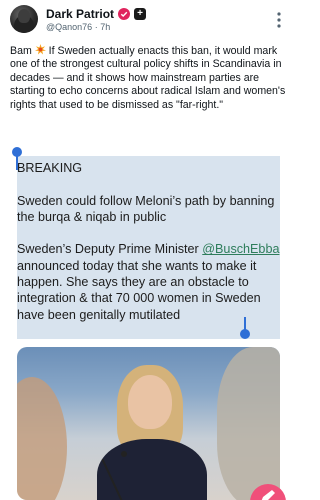  Describe the element at coordinates (124, 14) in the screenshot. I see `verified-badge-icon` at that location.